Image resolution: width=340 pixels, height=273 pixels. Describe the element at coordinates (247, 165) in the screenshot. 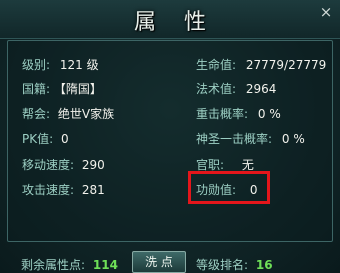

I see `official-rank-value: 无` at that location.